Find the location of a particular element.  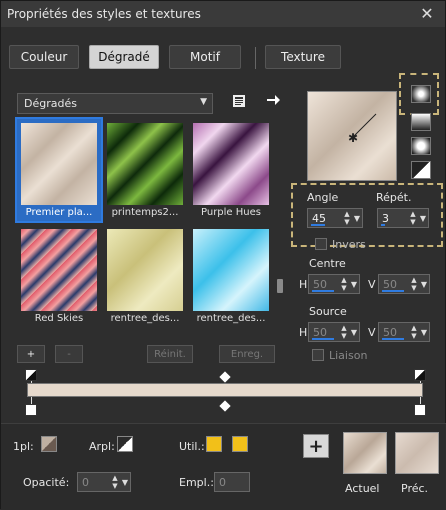

gradient-item-purple-hues: Purple Hues is located at coordinates (231, 170).